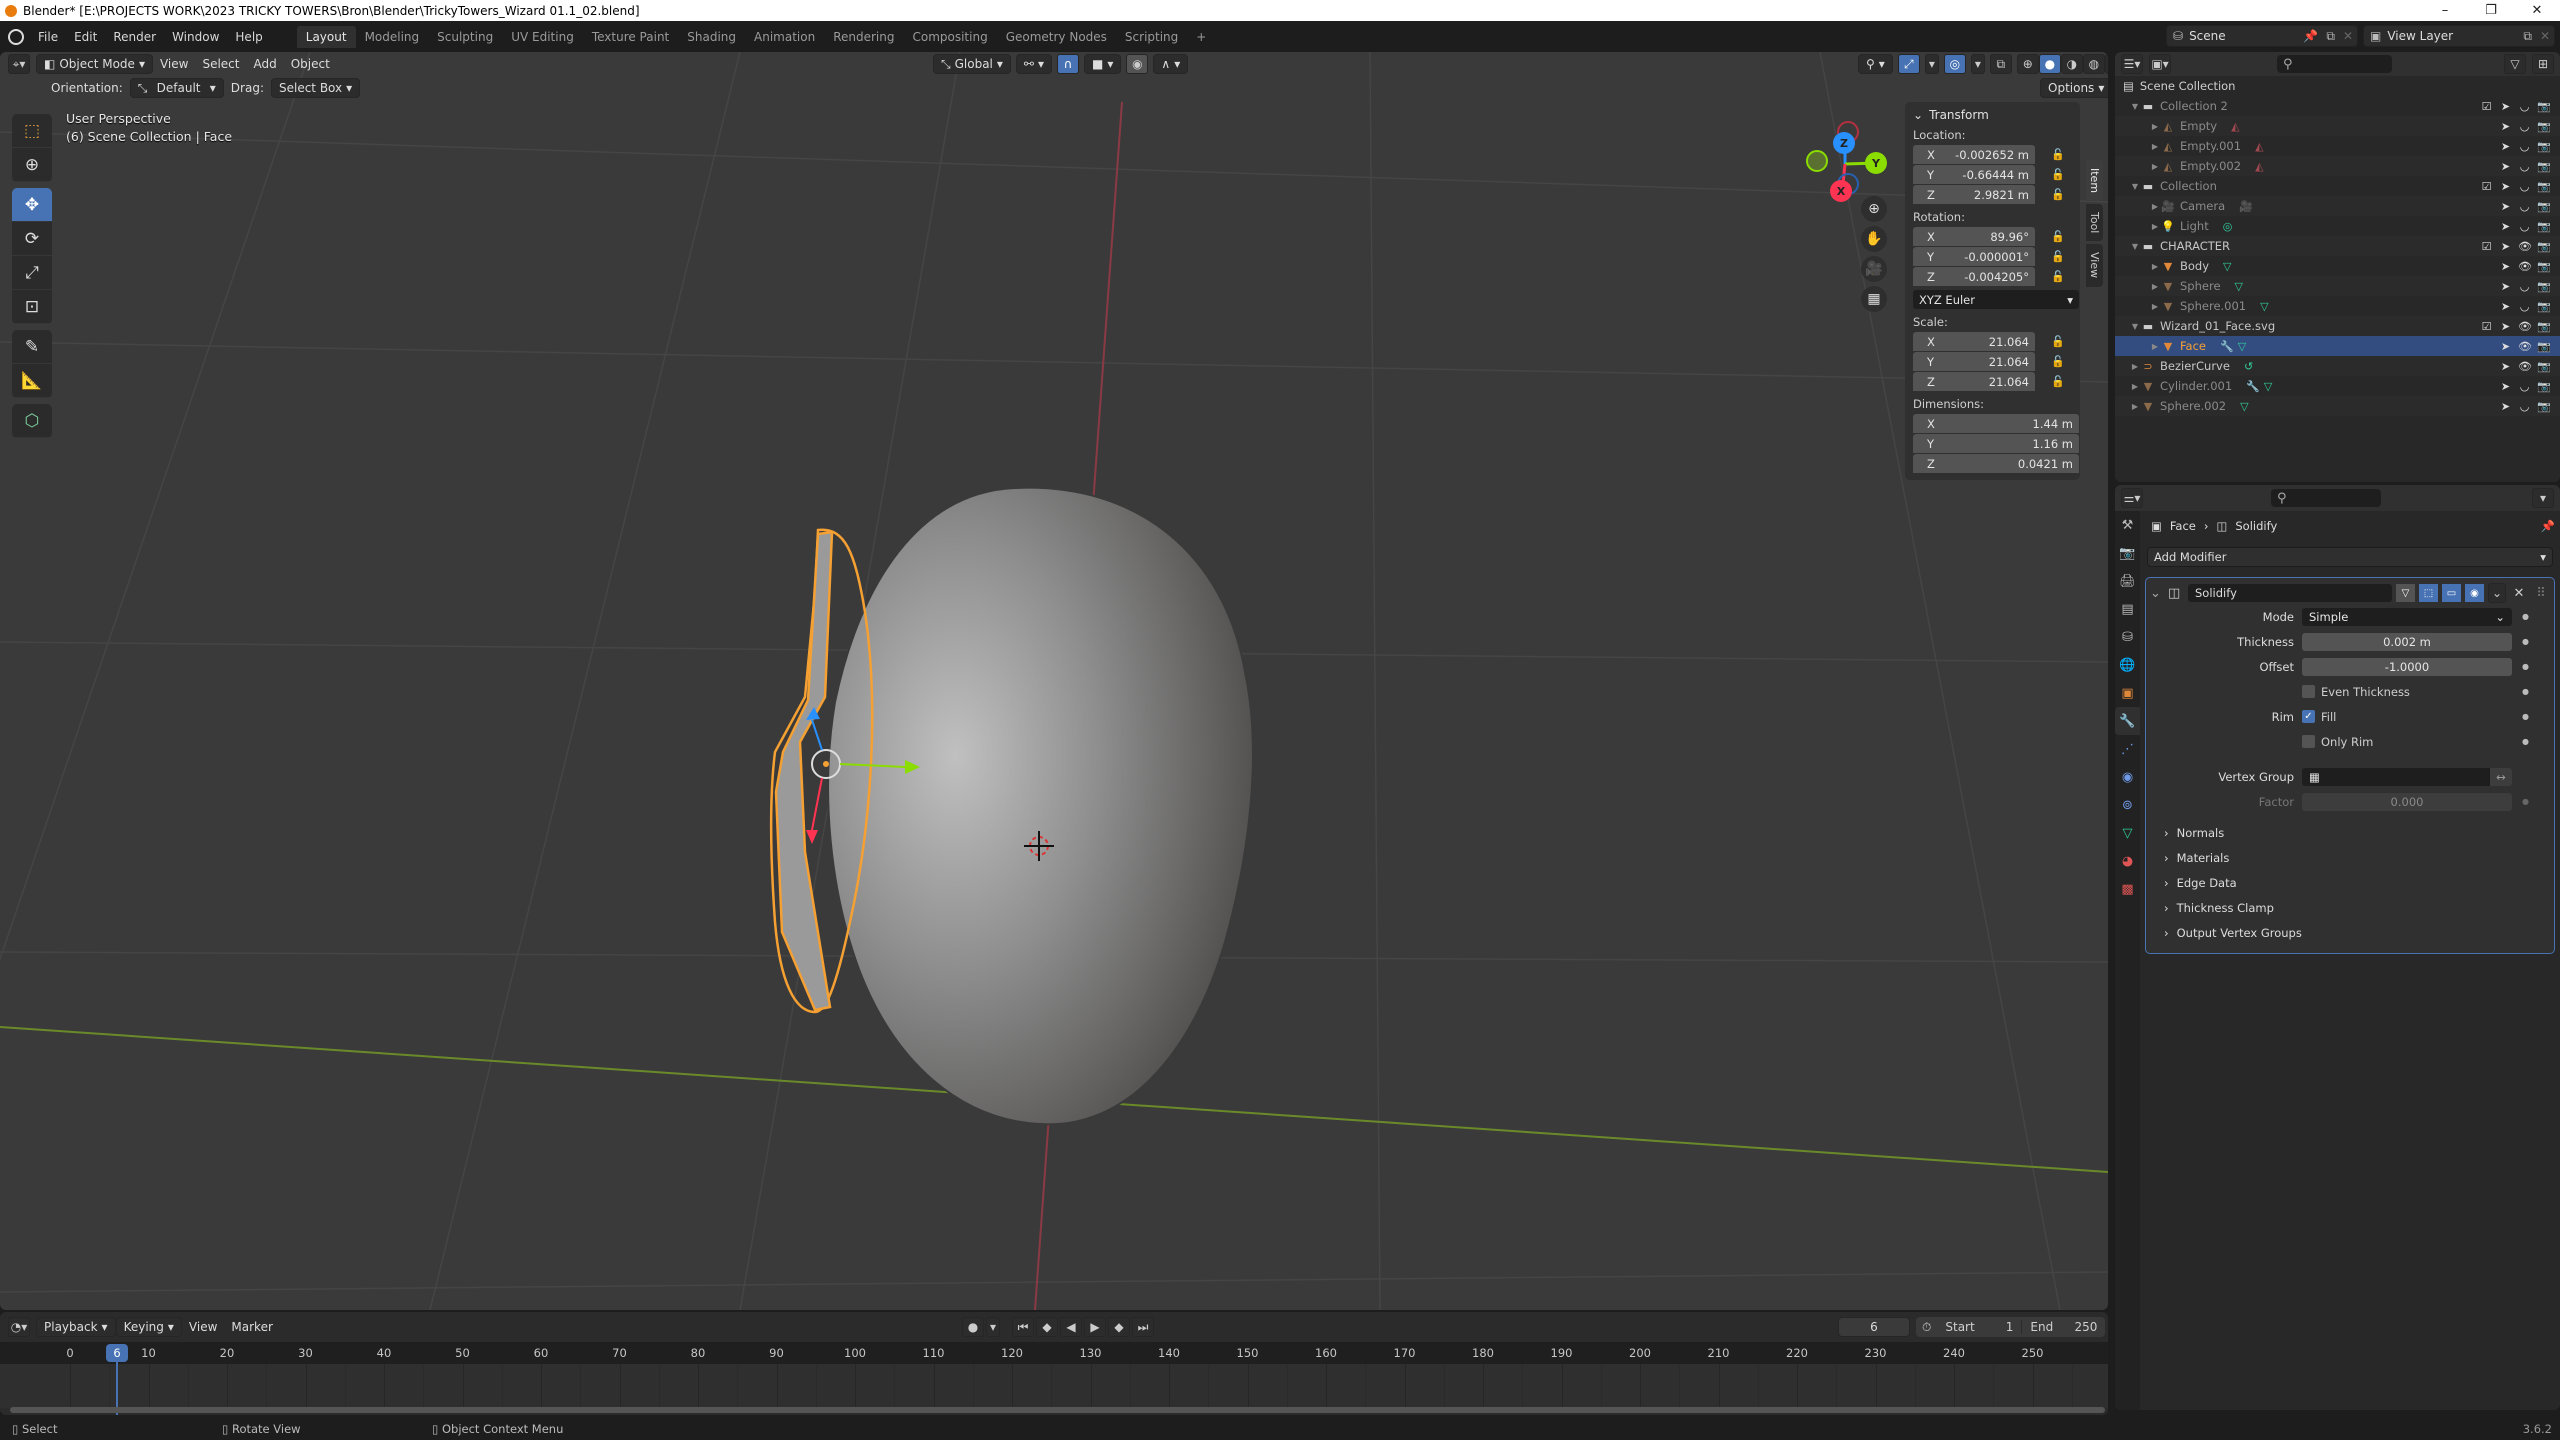 The width and height of the screenshot is (2560, 1440). I want to click on prev-keyframe-button: ◆, so click(1047, 1327).